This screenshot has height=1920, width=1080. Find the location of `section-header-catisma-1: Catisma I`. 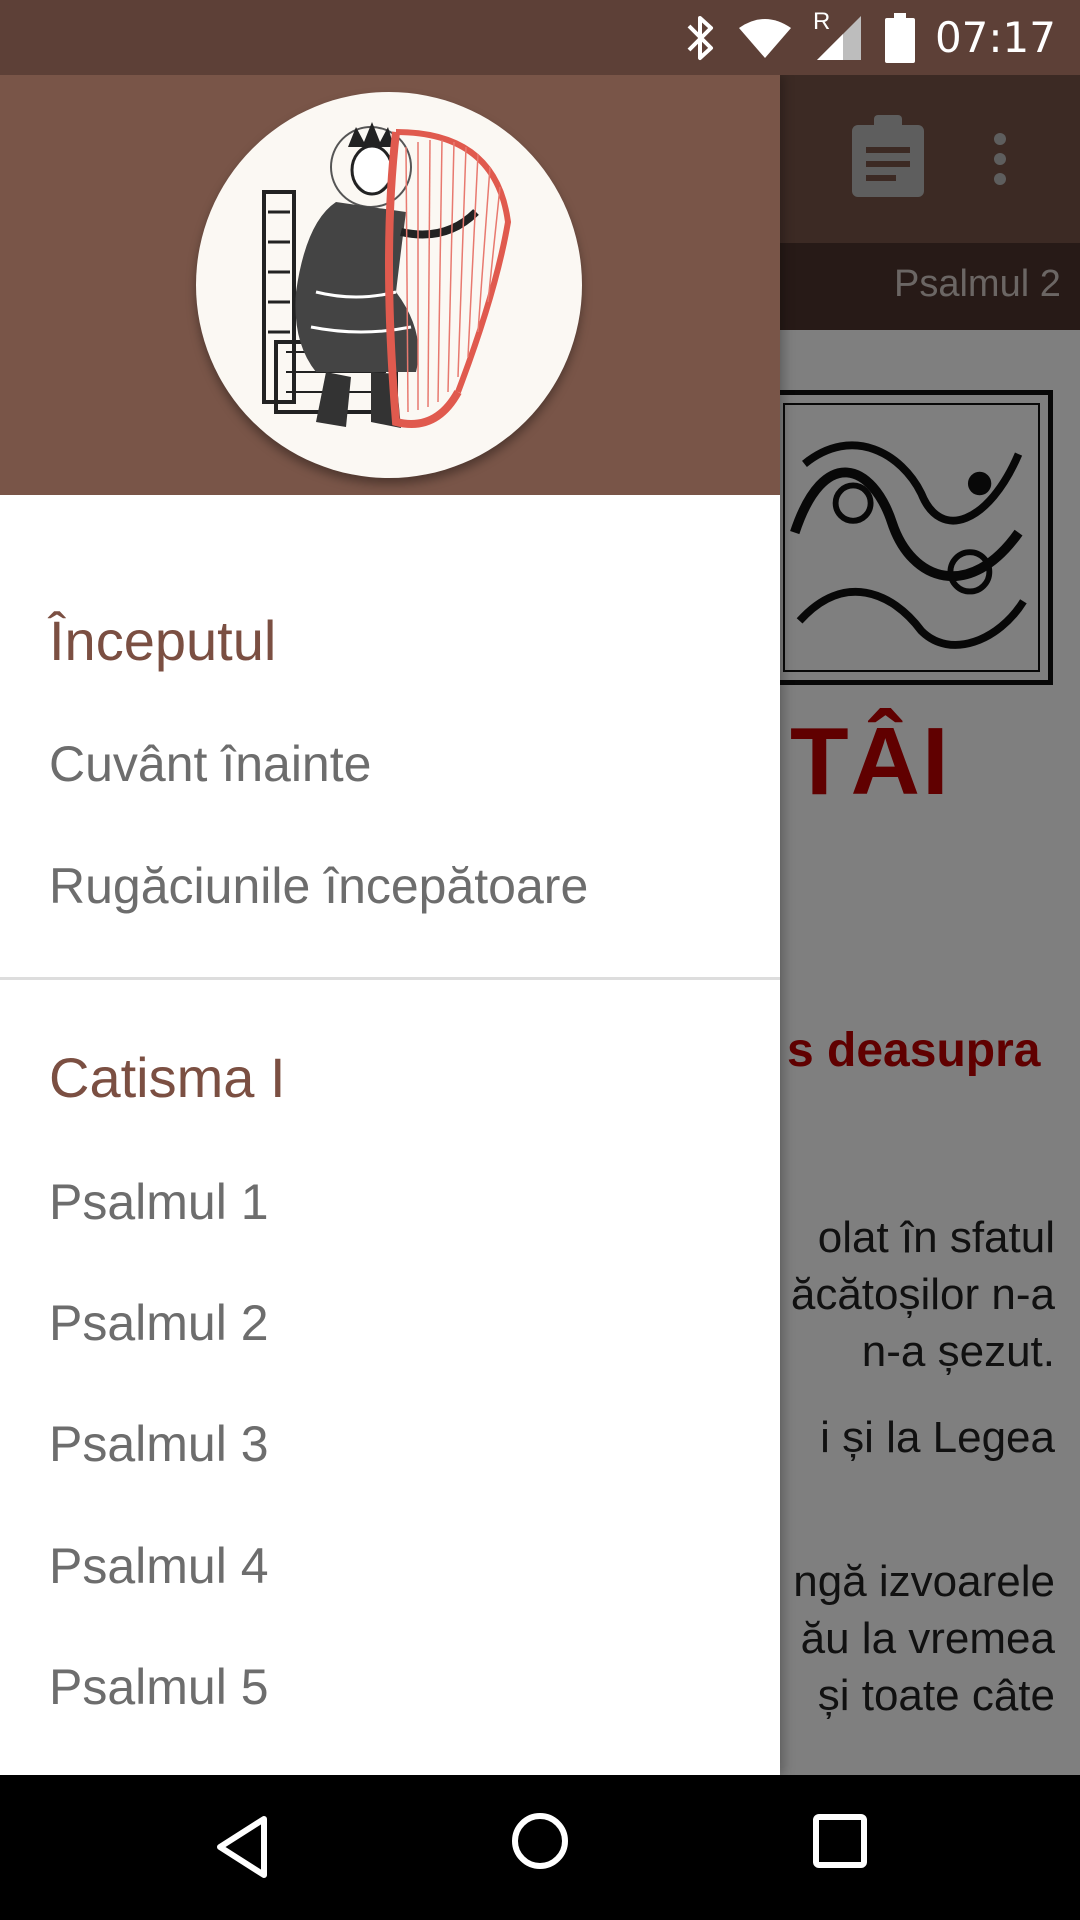

section-header-catisma-1: Catisma I is located at coordinates (167, 1077).